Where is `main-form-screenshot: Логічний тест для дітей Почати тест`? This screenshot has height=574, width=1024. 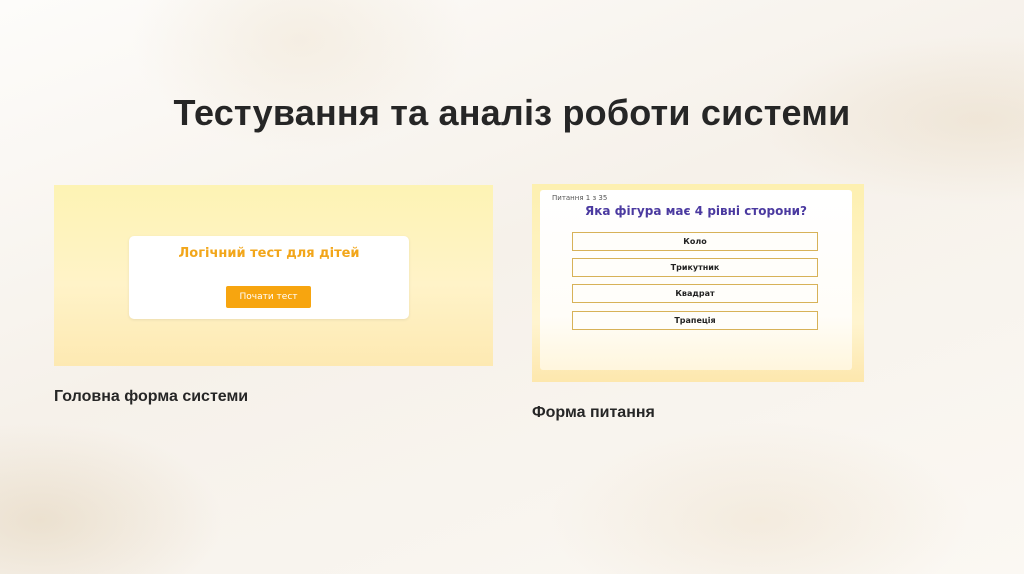
main-form-screenshot: Логічний тест для дітей Почати тест is located at coordinates (273, 275).